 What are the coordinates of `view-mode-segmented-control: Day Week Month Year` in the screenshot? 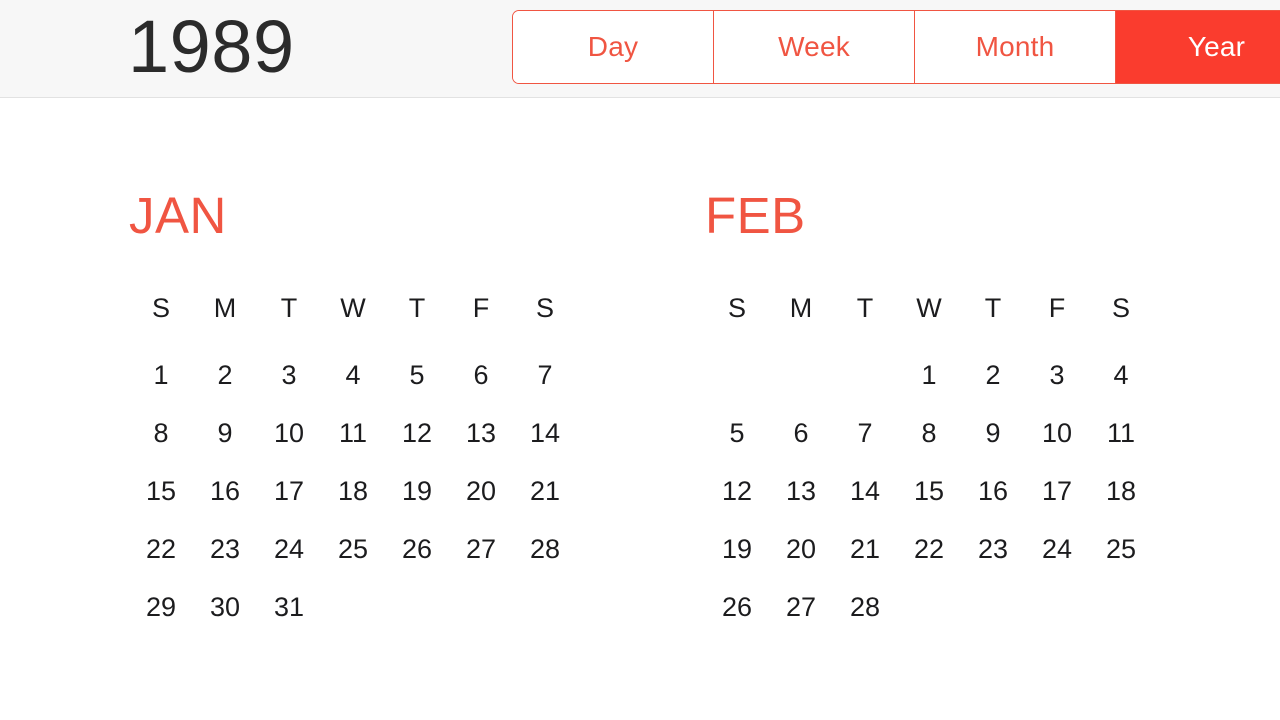 It's located at (896, 47).